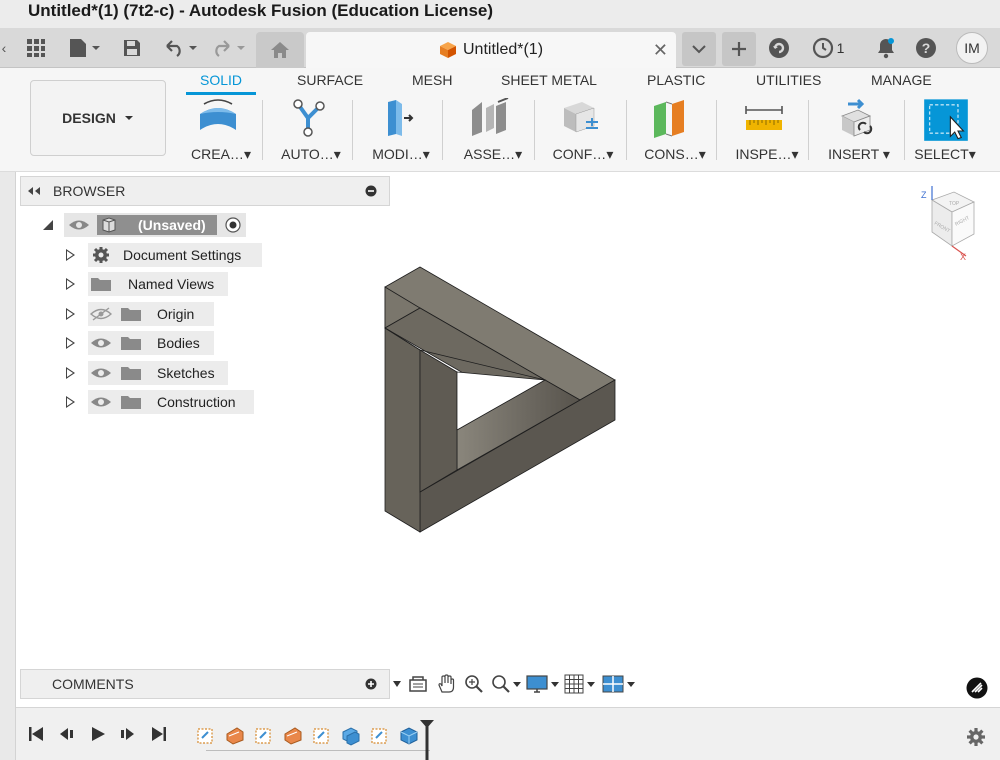 This screenshot has width=1000, height=760. What do you see at coordinates (85, 48) in the screenshot?
I see `file-menu-icon` at bounding box center [85, 48].